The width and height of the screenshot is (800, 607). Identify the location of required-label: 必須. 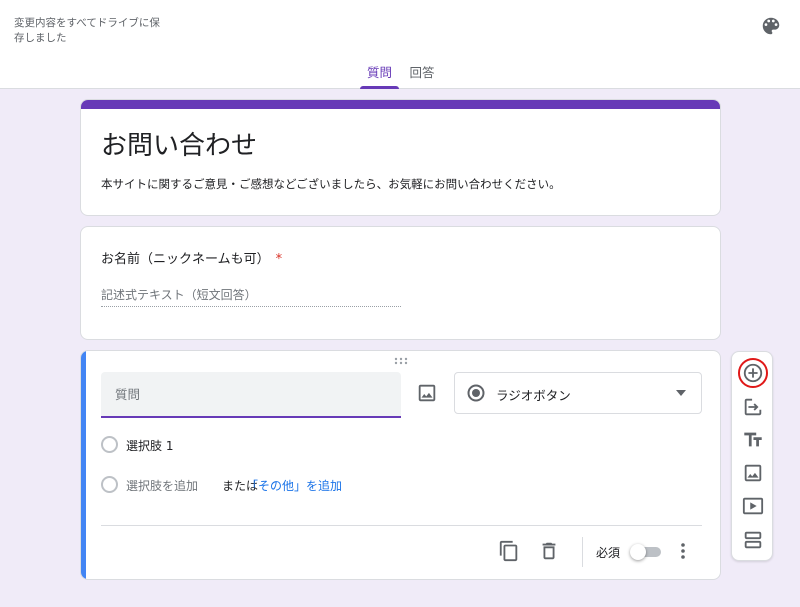
(608, 553).